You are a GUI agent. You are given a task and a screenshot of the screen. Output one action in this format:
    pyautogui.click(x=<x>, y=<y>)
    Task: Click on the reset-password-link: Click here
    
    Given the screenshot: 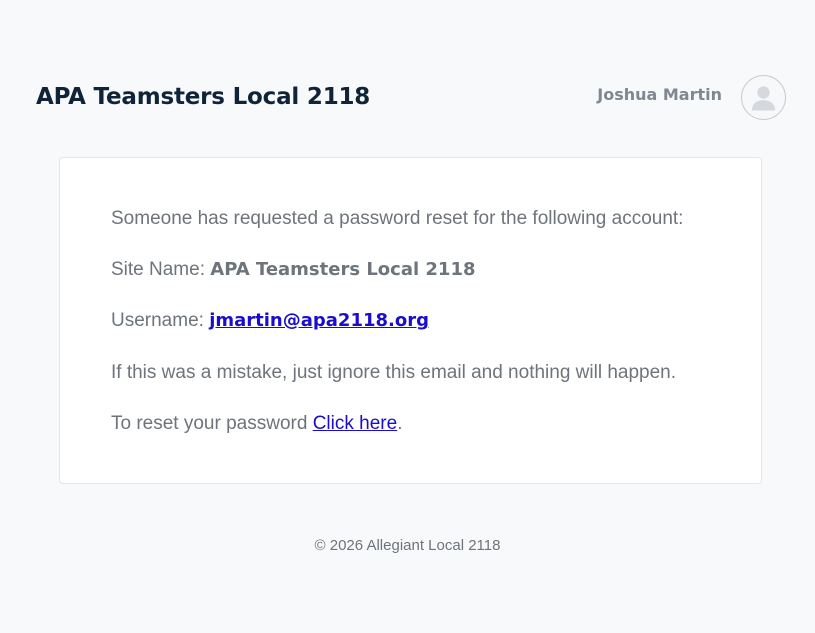 What is the action you would take?
    pyautogui.click(x=355, y=423)
    